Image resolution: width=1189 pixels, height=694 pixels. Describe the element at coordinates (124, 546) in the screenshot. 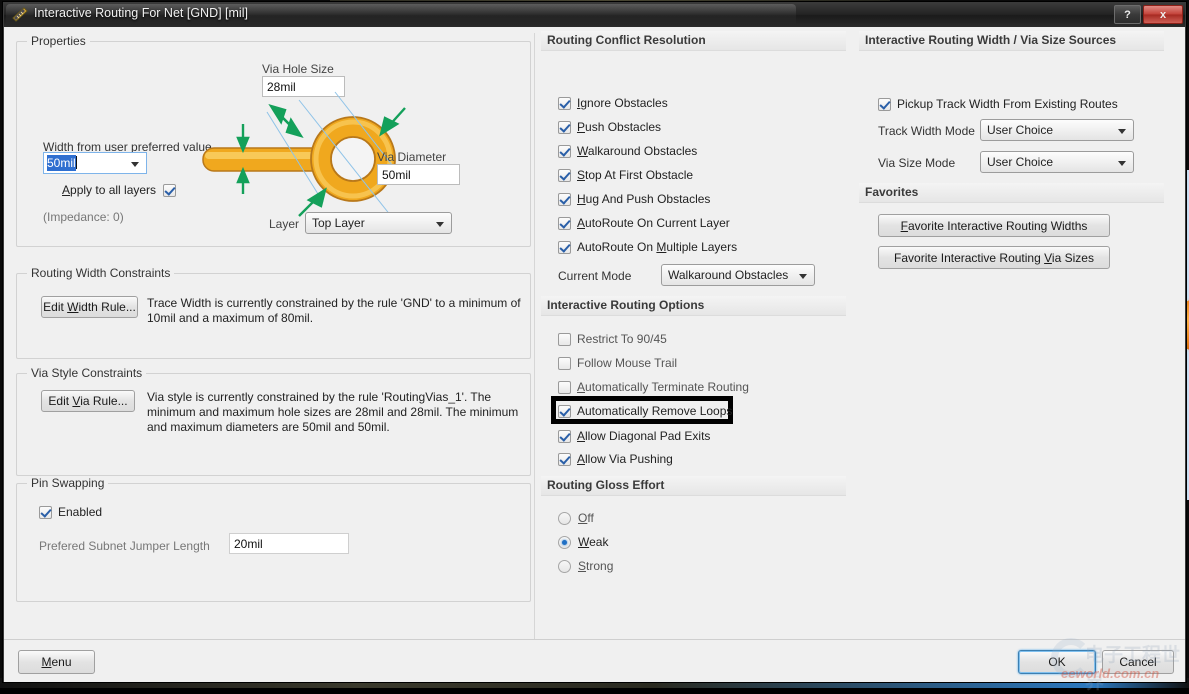

I see `jumper-length-label: Prefered Subnet Jumper Length` at that location.